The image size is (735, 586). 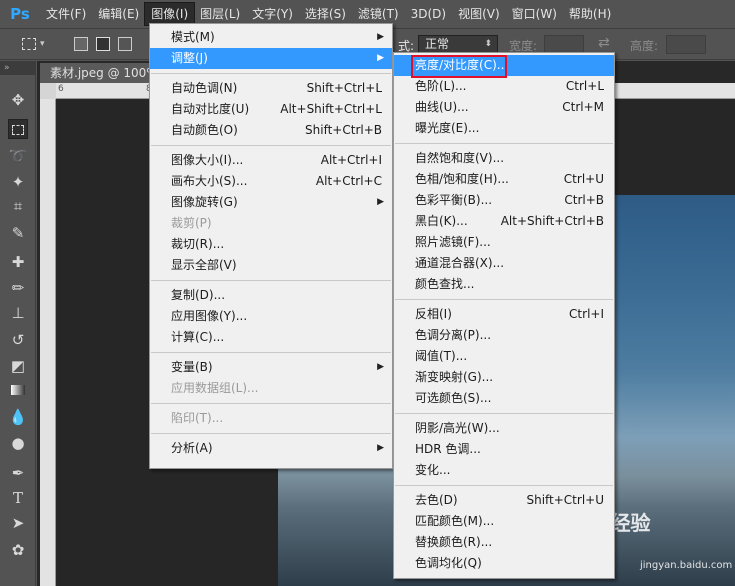 I want to click on menubar-item: 3D(D), so click(x=428, y=14).